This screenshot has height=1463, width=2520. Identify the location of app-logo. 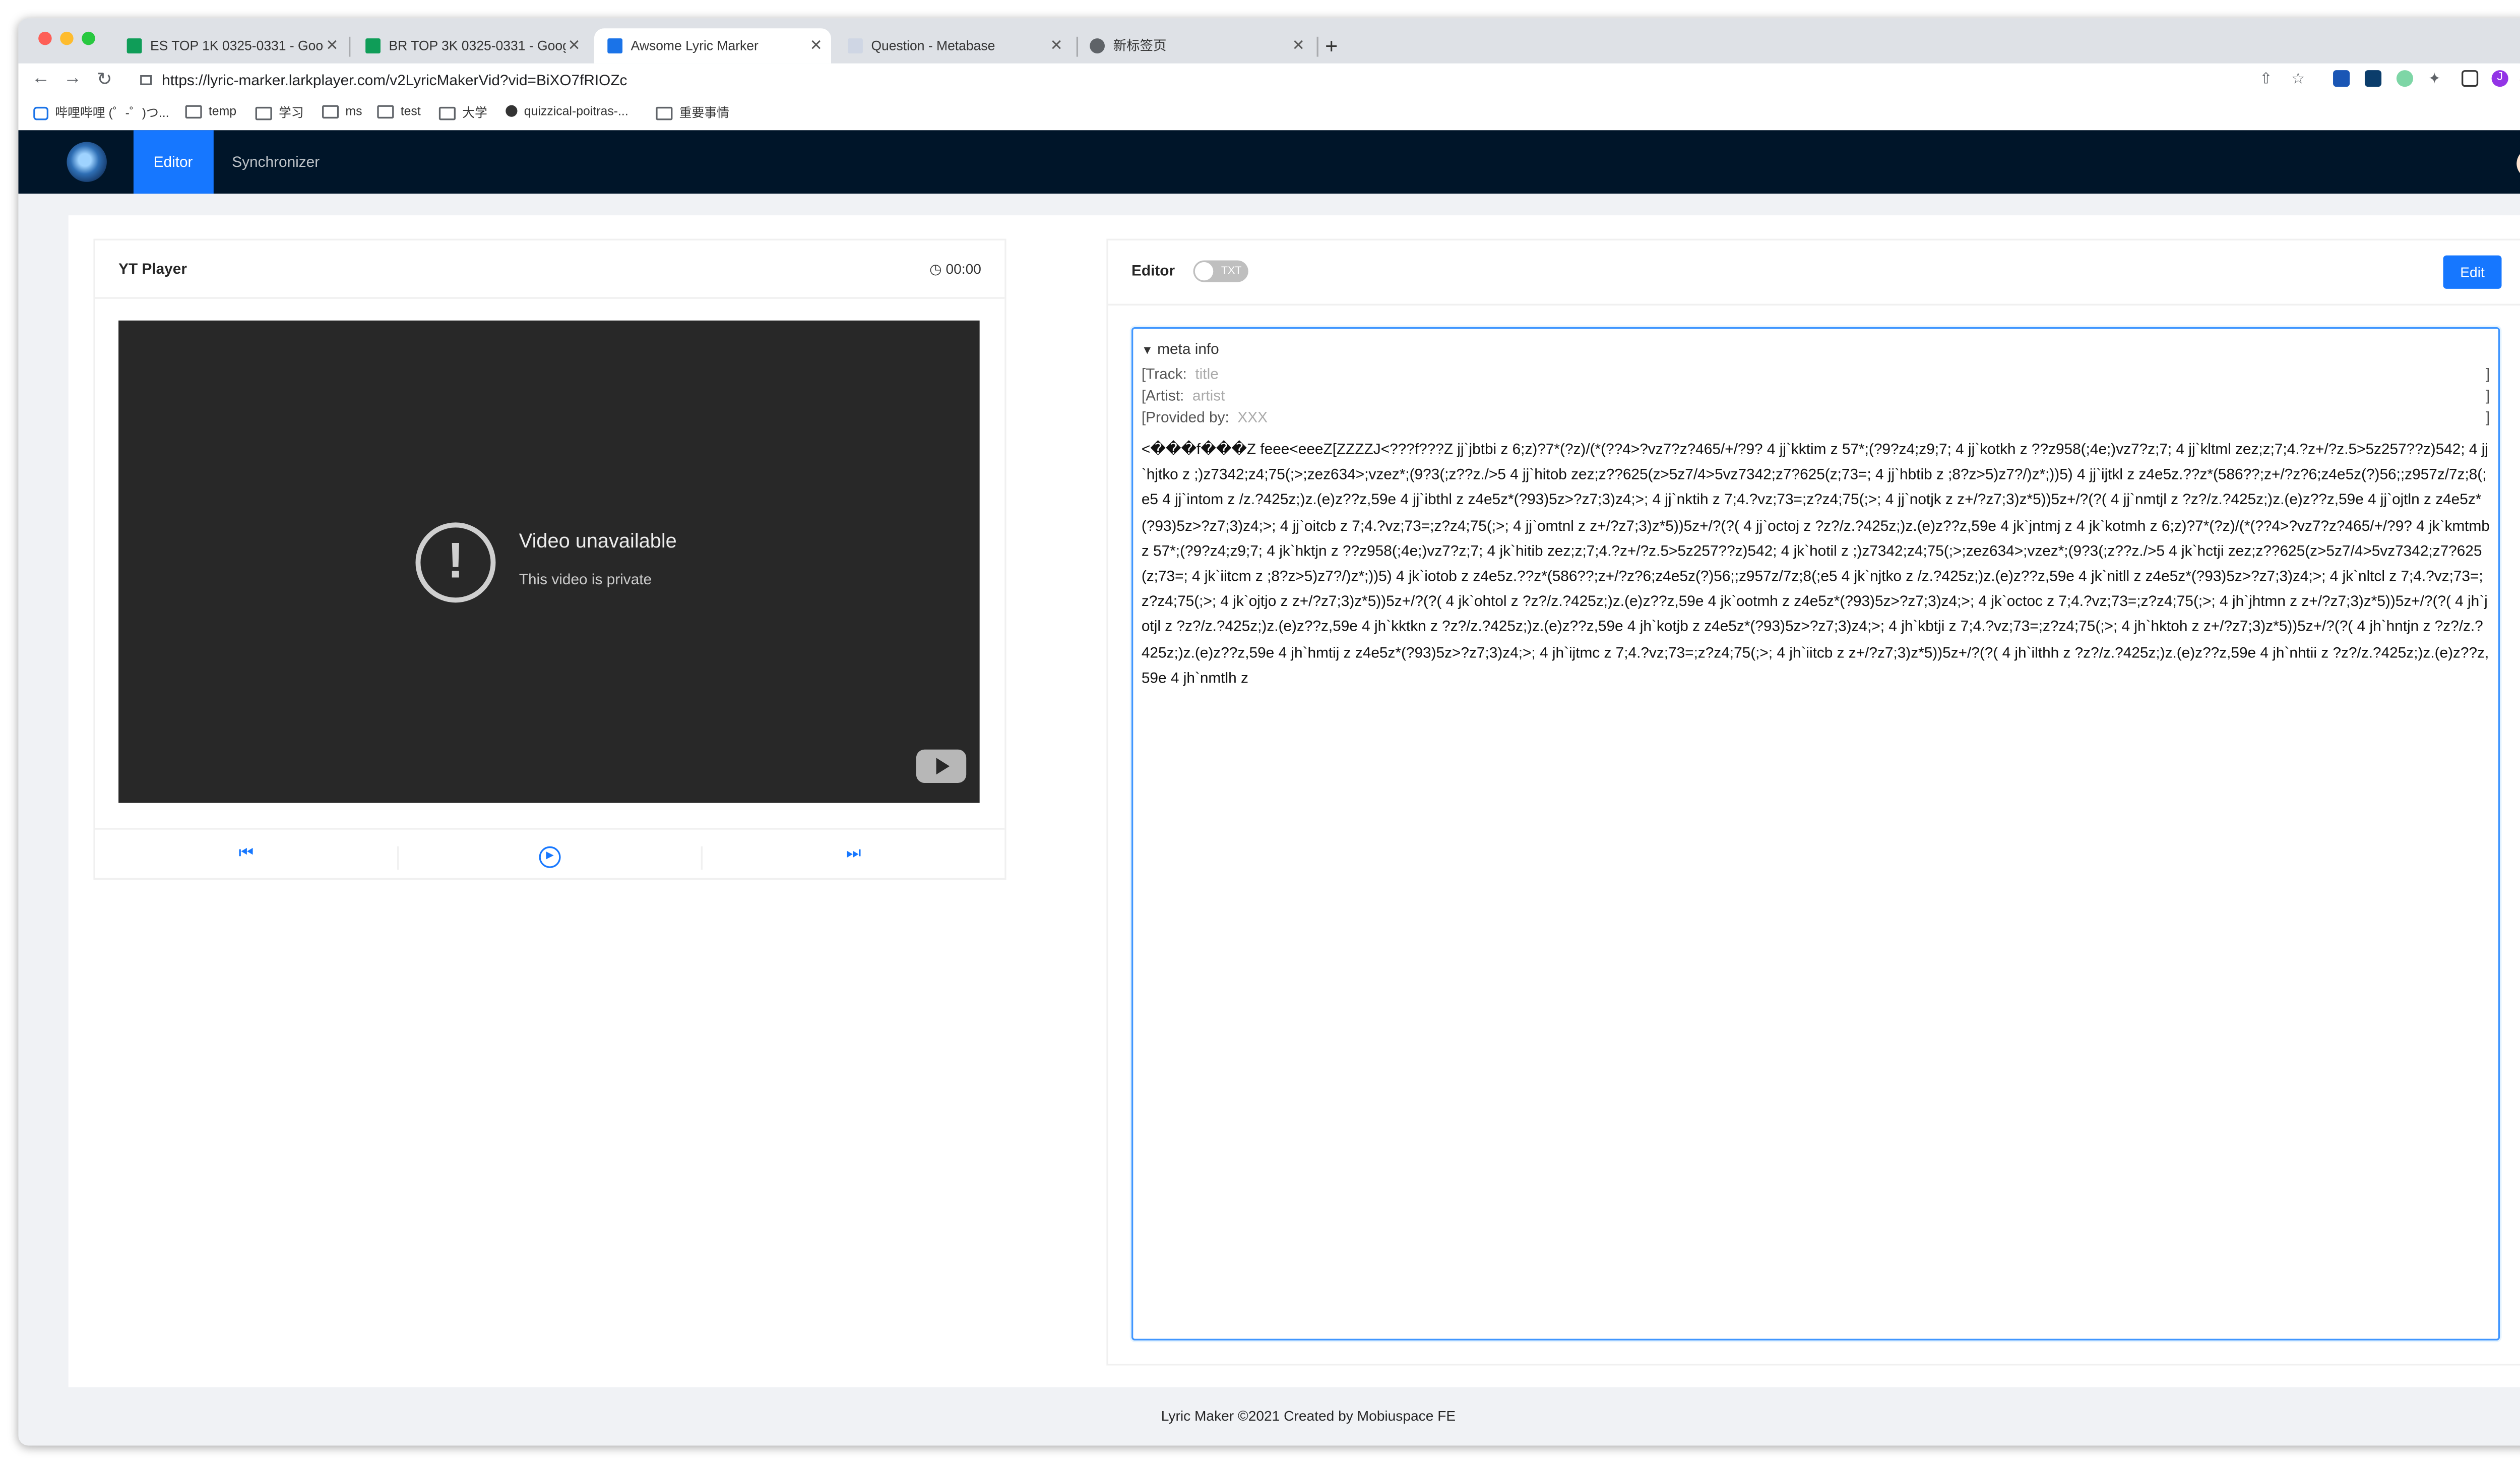
(87, 162).